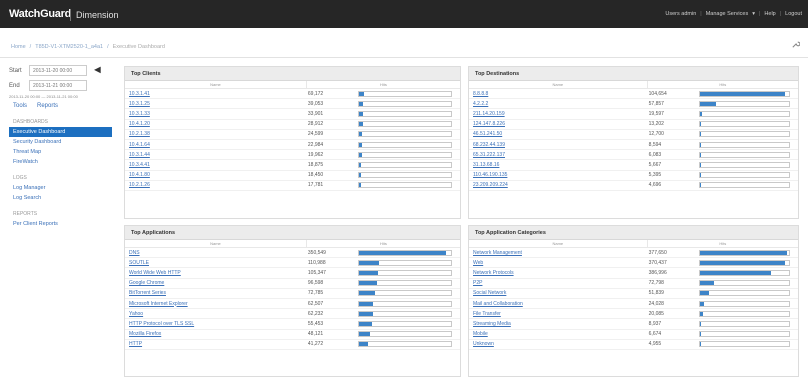  I want to click on table-row: 10.2.1.26 17,781, so click(292, 186).